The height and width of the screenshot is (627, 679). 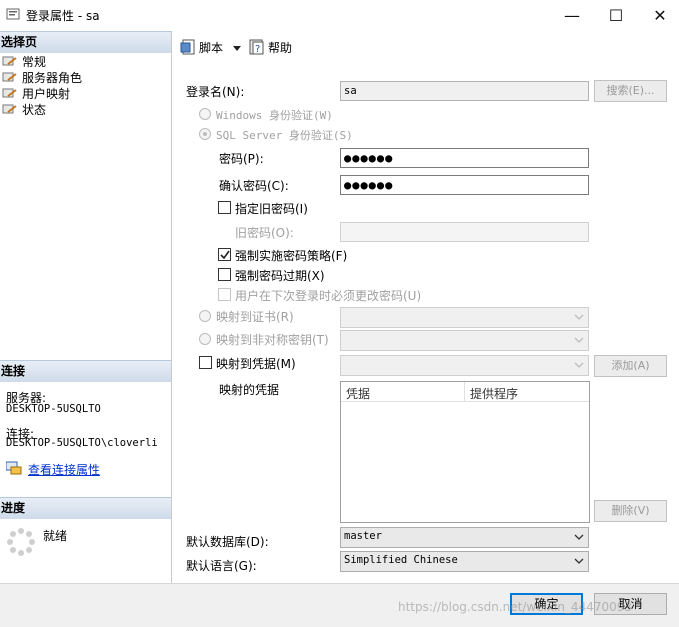 I want to click on grid-header: 凭据 提供程序, so click(x=465, y=392).